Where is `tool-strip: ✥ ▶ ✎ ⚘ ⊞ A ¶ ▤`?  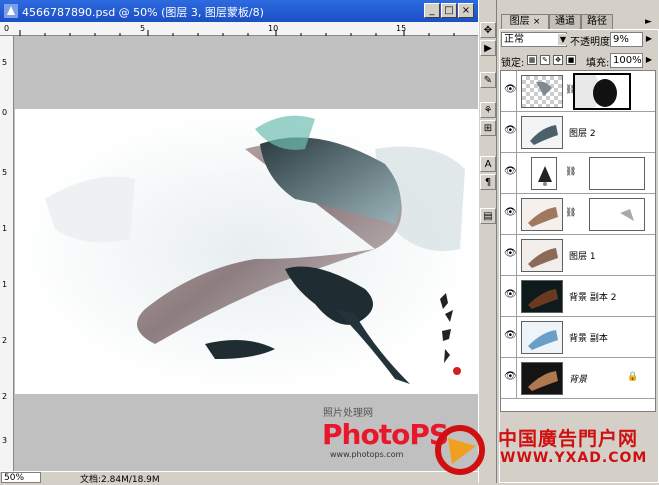 tool-strip: ✥ ▶ ✎ ⚘ ⊞ A ¶ ▤ is located at coordinates (487, 241).